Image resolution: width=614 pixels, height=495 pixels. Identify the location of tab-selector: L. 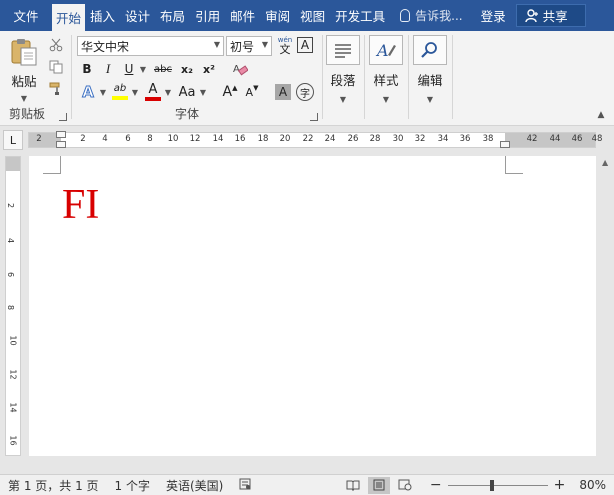
(13, 140).